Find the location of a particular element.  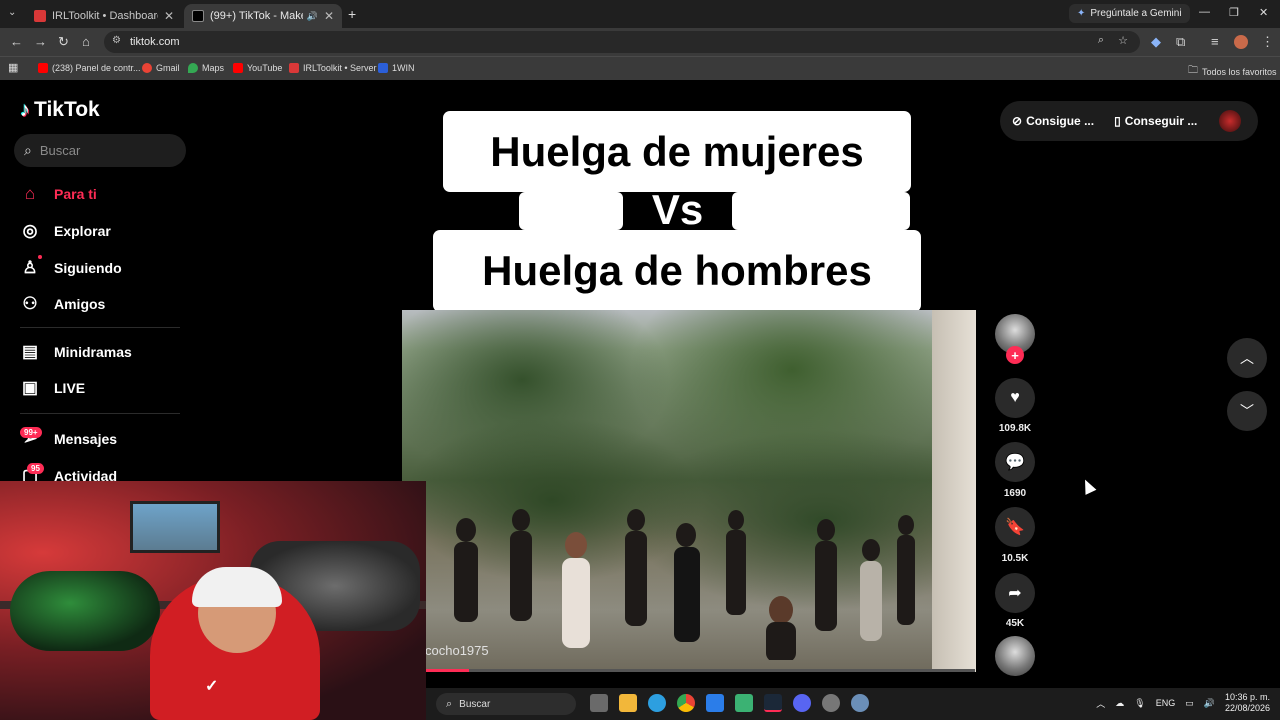

network-icon: ▭ is located at coordinates (1189, 703).